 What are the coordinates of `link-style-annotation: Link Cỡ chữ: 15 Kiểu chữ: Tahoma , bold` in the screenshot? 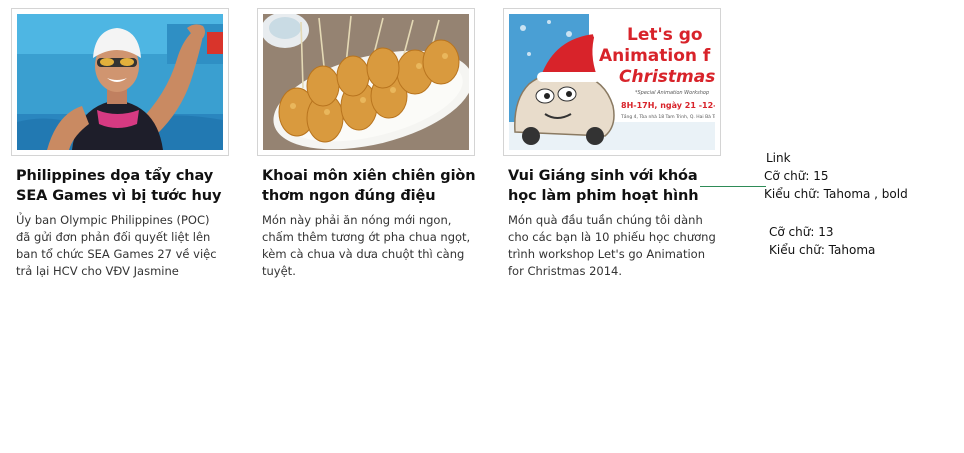 It's located at (836, 176).